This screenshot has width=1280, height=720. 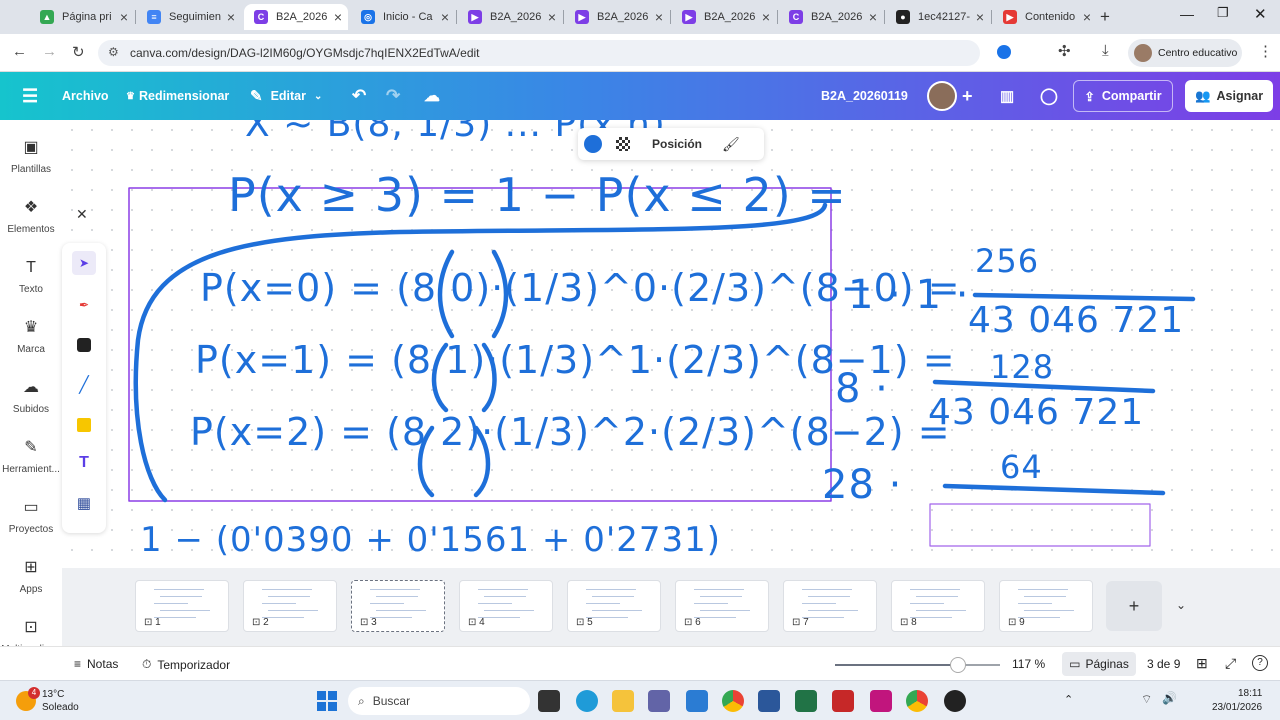 What do you see at coordinates (1028, 664) in the screenshot?
I see `zoom-value: 117 %` at bounding box center [1028, 664].